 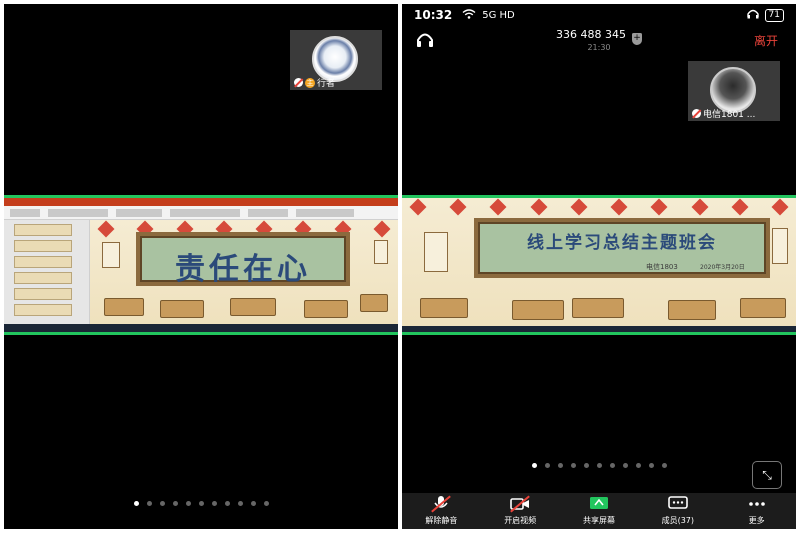 I want to click on chalkboard: 线上学习总结主题班会 电信1803 2020年3月20日, so click(x=622, y=248).